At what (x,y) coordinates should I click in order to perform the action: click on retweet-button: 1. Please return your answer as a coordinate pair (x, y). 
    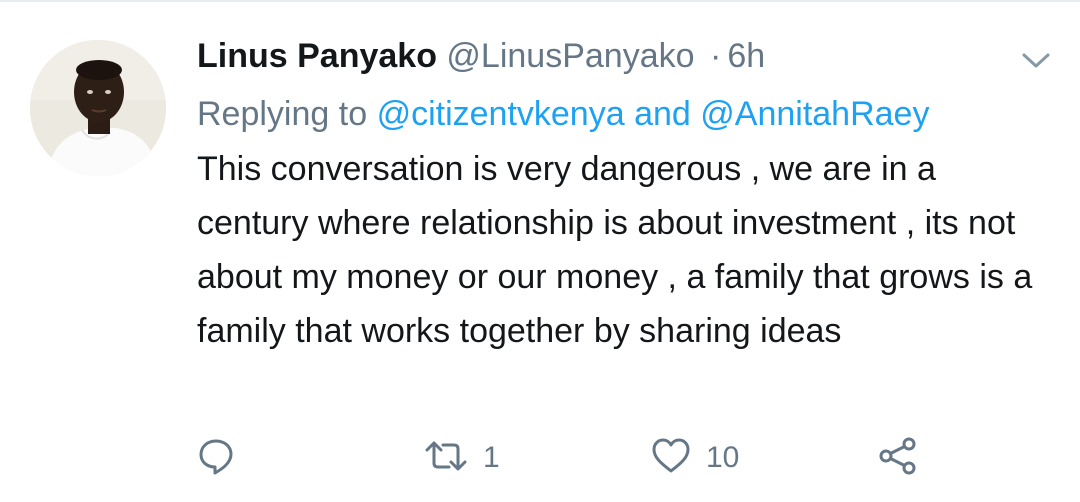
    Looking at the image, I should click on (461, 458).